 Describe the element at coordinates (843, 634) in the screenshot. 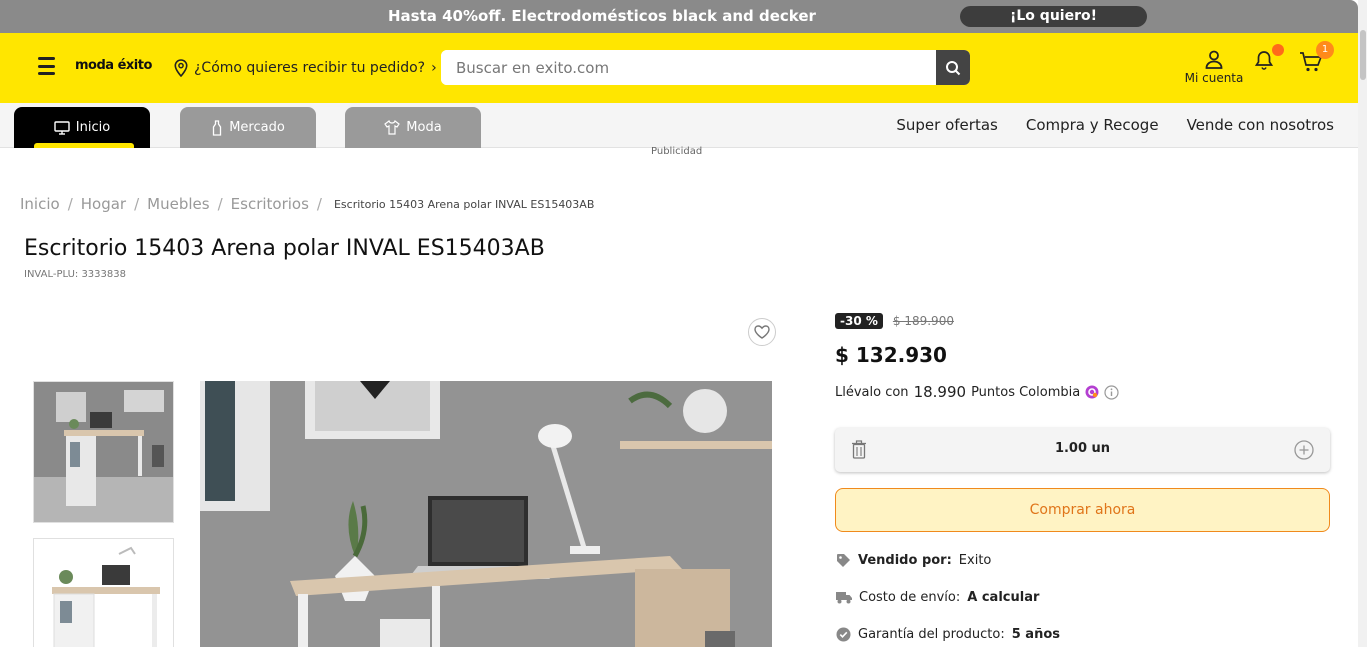

I see `badge-check-icon` at that location.